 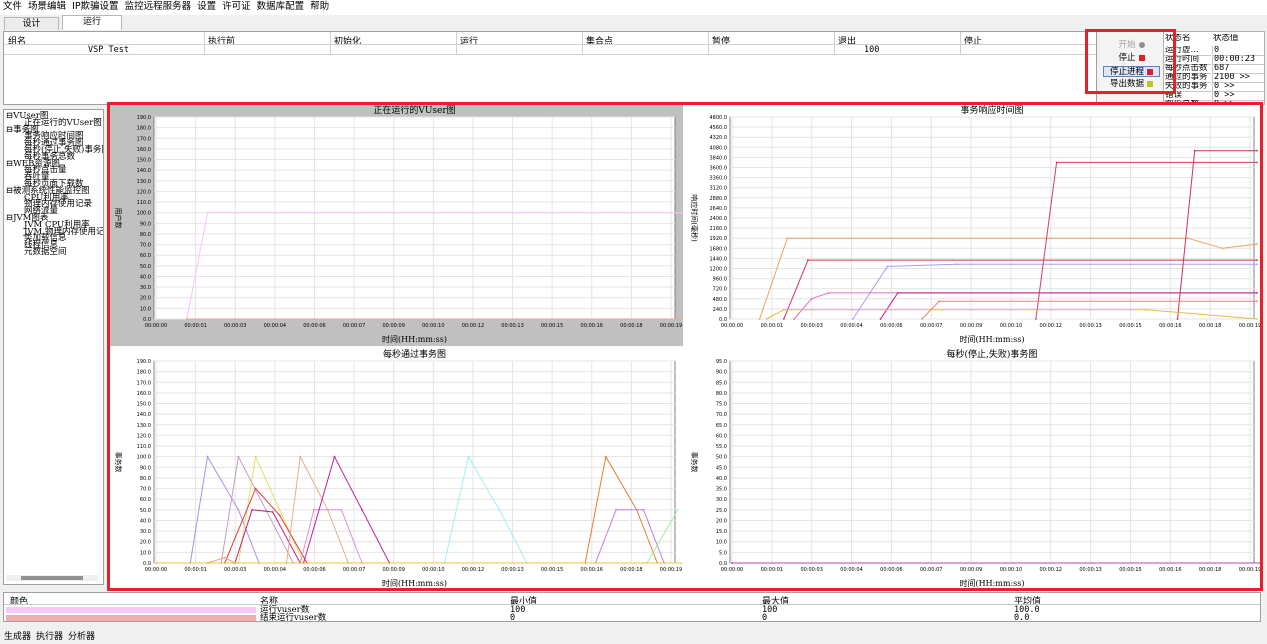 What do you see at coordinates (721, 426) in the screenshot?
I see `y-tick-label: 65.0` at bounding box center [721, 426].